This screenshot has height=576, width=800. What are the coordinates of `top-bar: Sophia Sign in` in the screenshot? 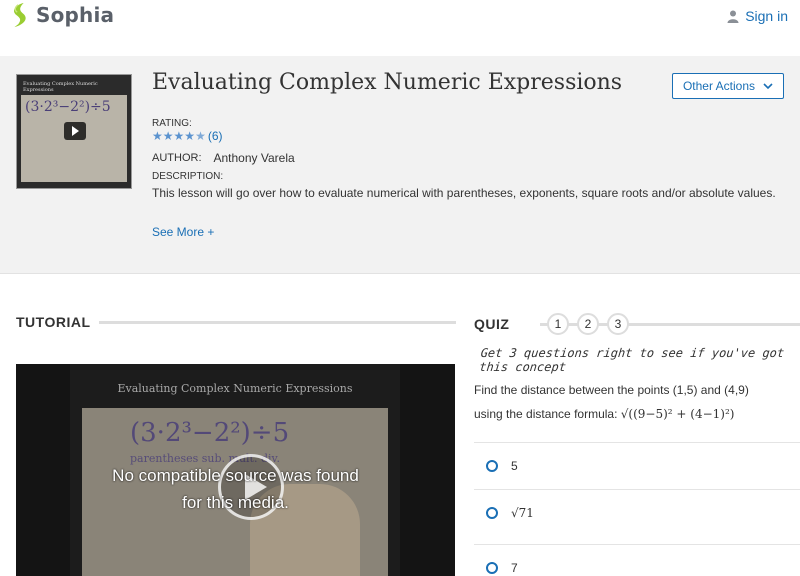 It's located at (400, 28).